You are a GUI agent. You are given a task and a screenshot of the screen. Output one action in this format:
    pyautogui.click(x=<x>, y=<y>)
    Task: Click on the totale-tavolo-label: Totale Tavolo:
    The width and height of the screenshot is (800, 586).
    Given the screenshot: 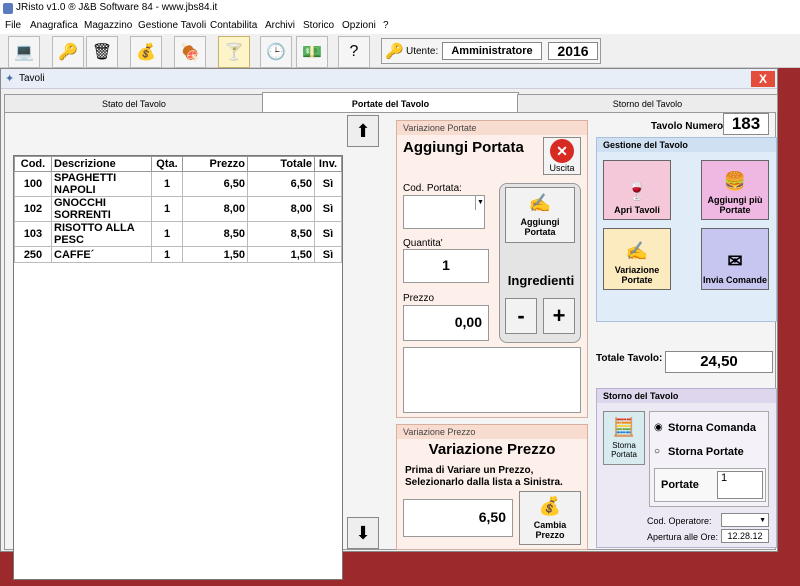 What is the action you would take?
    pyautogui.click(x=629, y=358)
    